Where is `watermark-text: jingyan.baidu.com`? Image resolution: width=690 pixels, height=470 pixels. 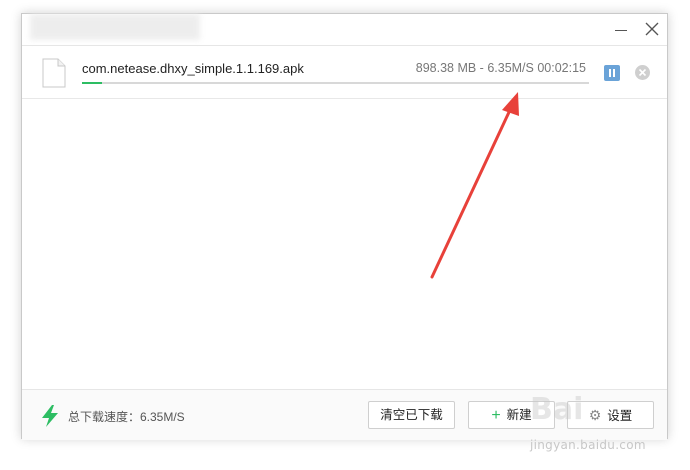
watermark-text: jingyan.baidu.com is located at coordinates (588, 445).